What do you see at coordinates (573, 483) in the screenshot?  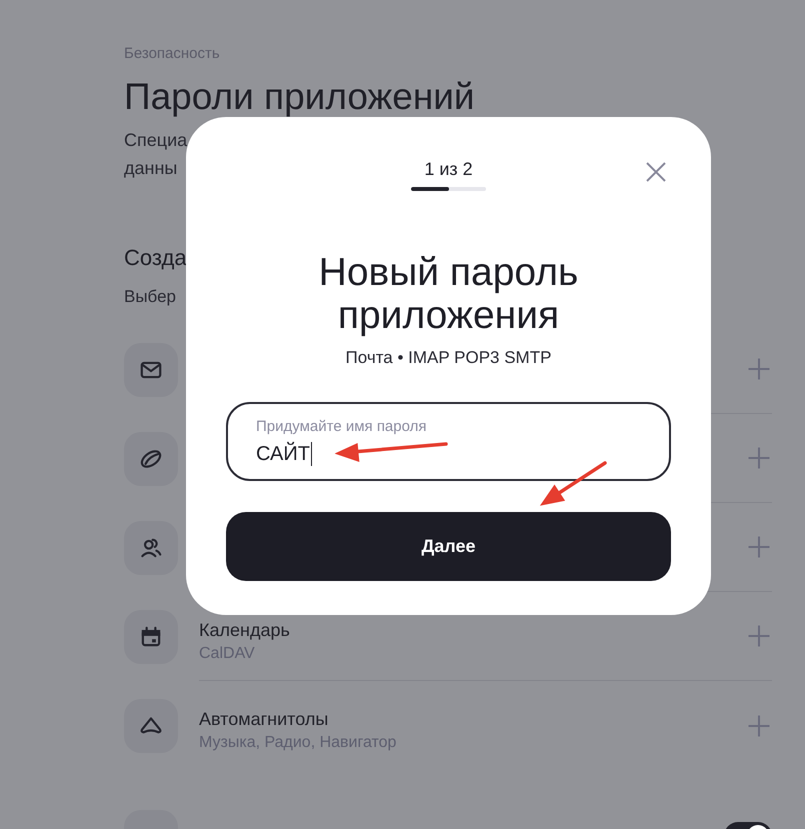 I see `annotation-arrow` at bounding box center [573, 483].